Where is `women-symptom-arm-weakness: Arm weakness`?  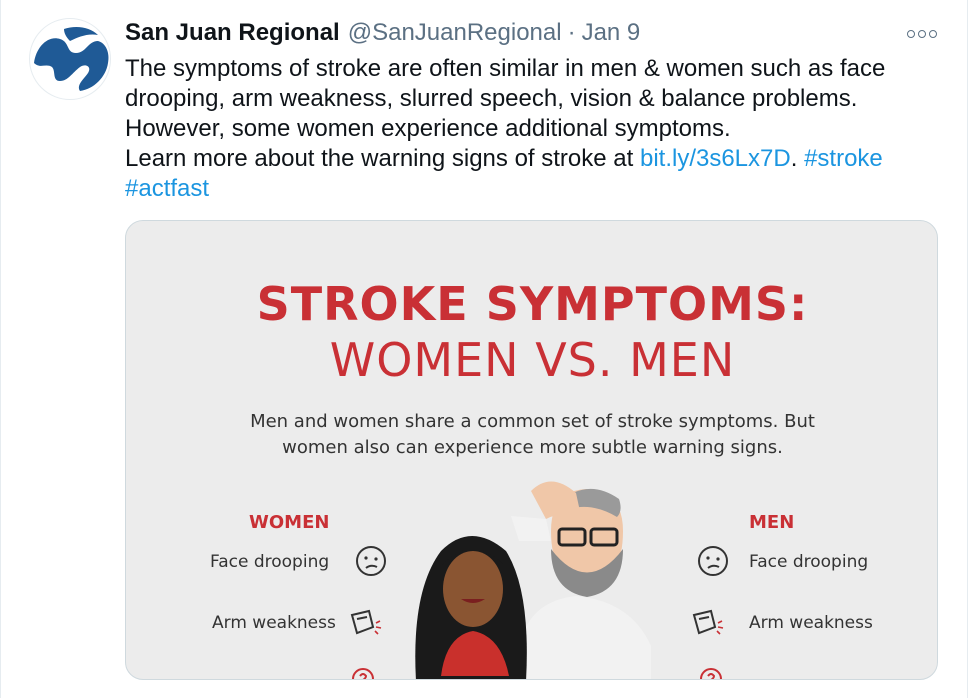 women-symptom-arm-weakness: Arm weakness is located at coordinates (274, 623).